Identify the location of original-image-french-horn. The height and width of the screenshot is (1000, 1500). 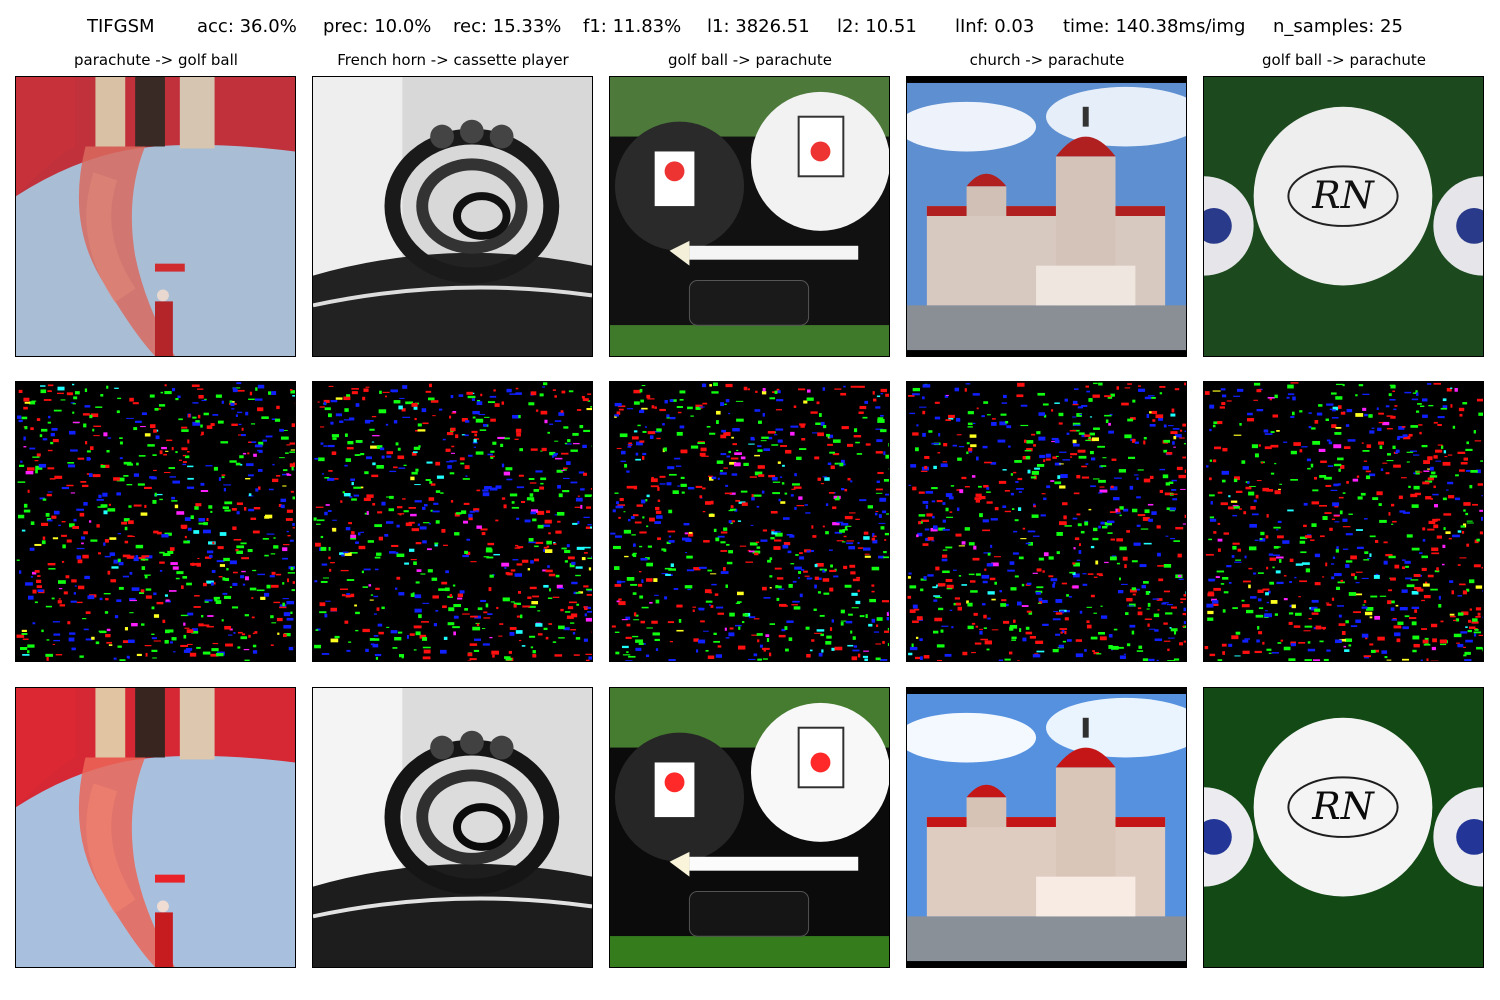
(452, 216).